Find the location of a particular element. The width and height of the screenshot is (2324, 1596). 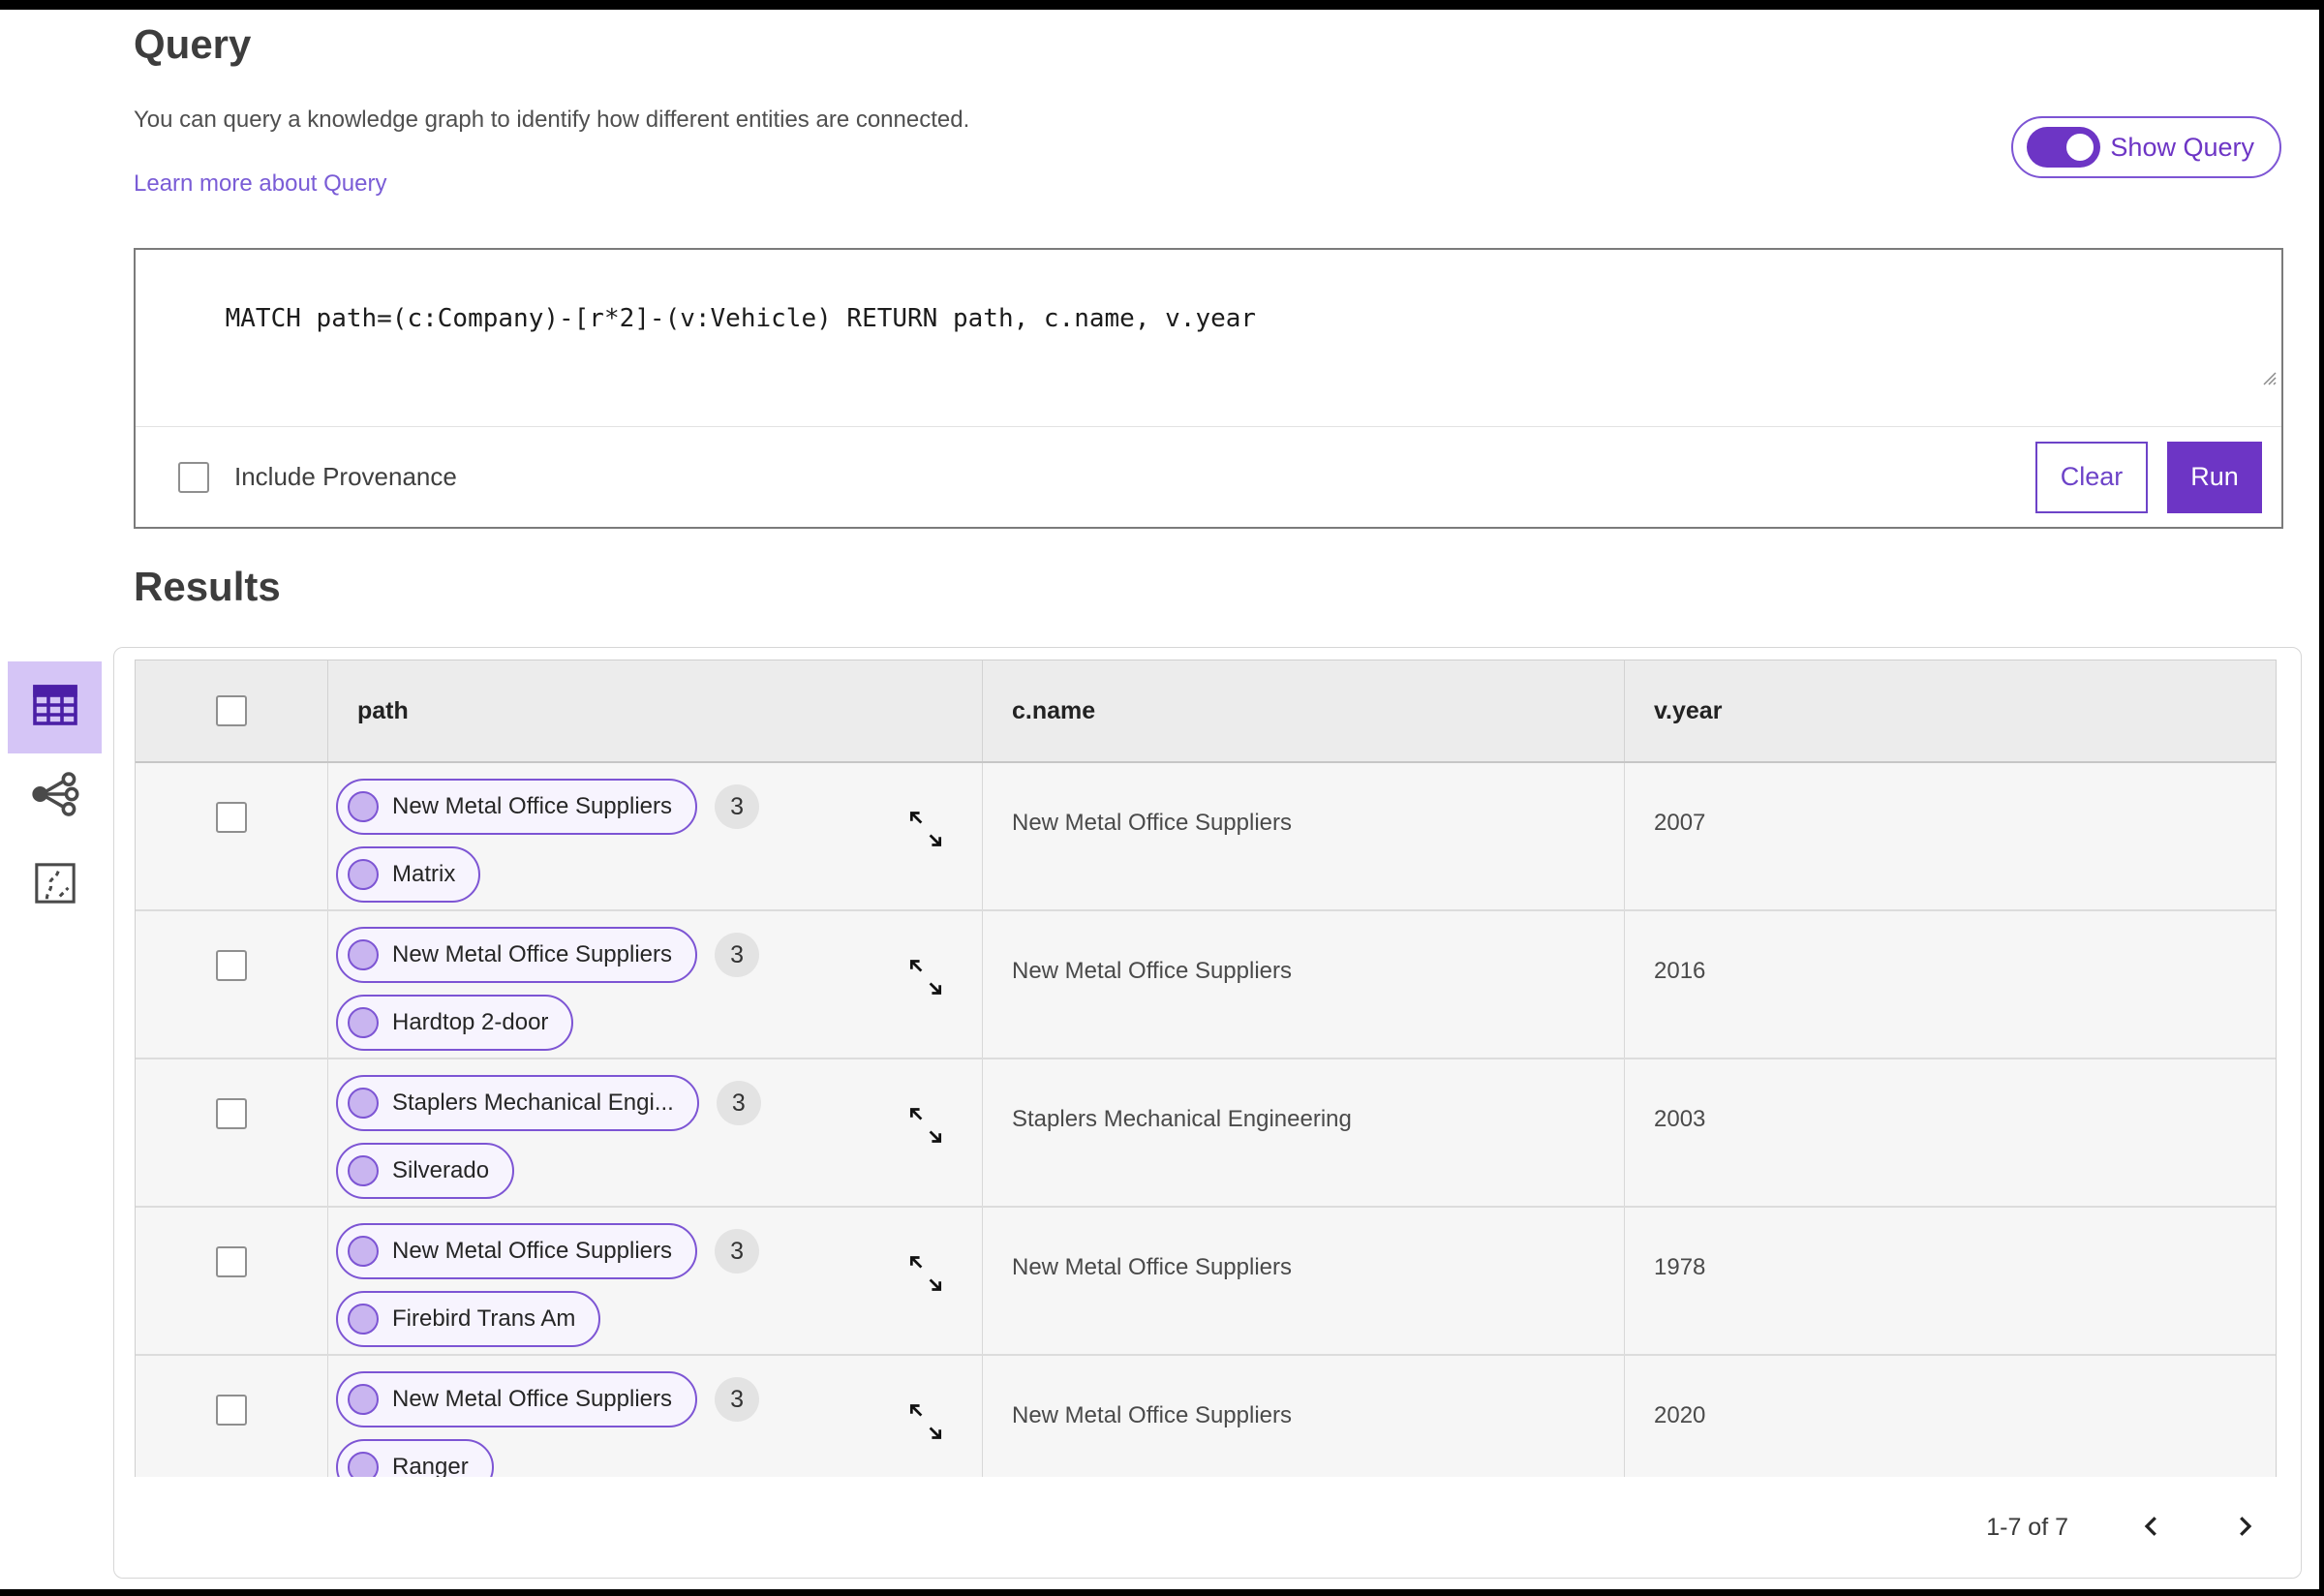

row-cell-path: New Metal Office Suppliers 3 Matrix is located at coordinates (655, 836).